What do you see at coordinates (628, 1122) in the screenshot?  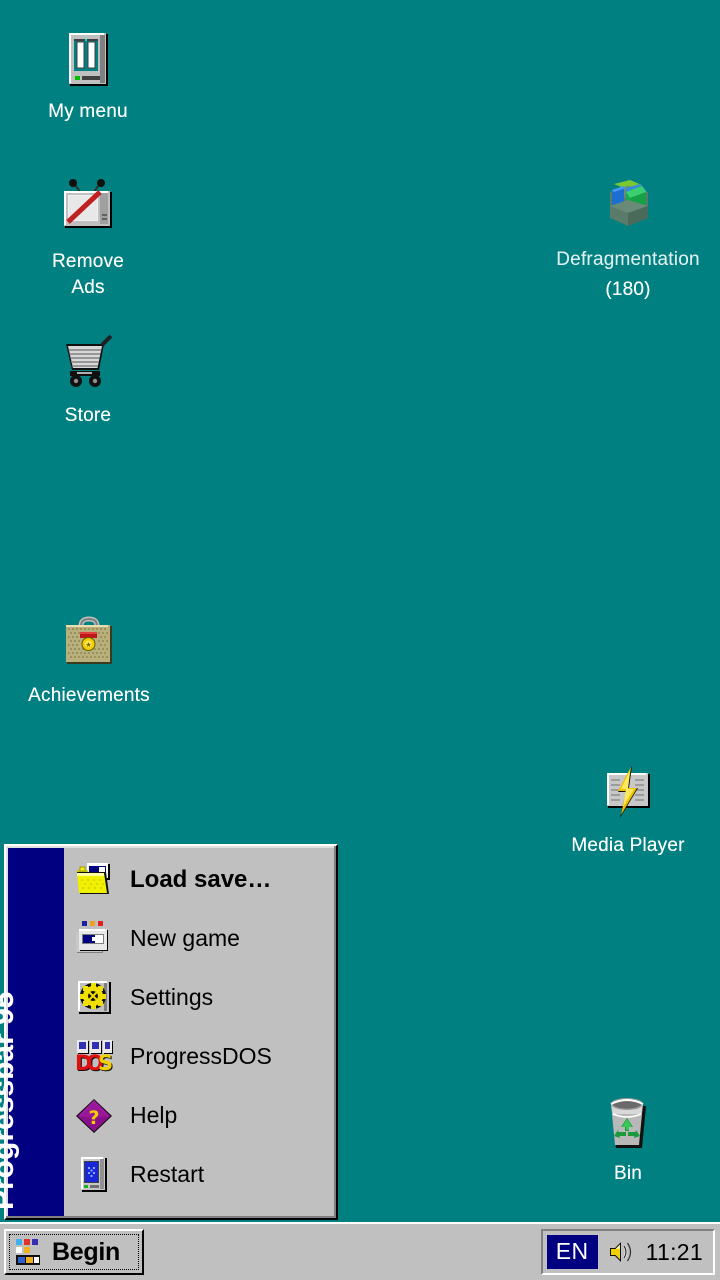 I see `recycle-bin-icon` at bounding box center [628, 1122].